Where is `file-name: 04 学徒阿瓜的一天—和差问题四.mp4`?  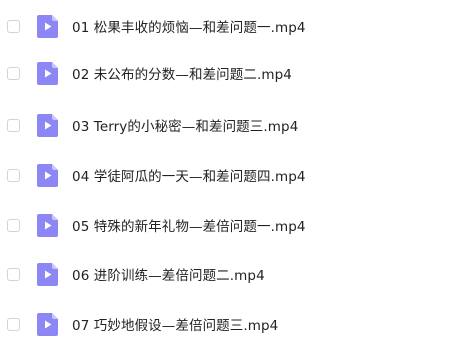 file-name: 04 学徒阿瓜的一天—和差问题四.mp4 is located at coordinates (189, 175).